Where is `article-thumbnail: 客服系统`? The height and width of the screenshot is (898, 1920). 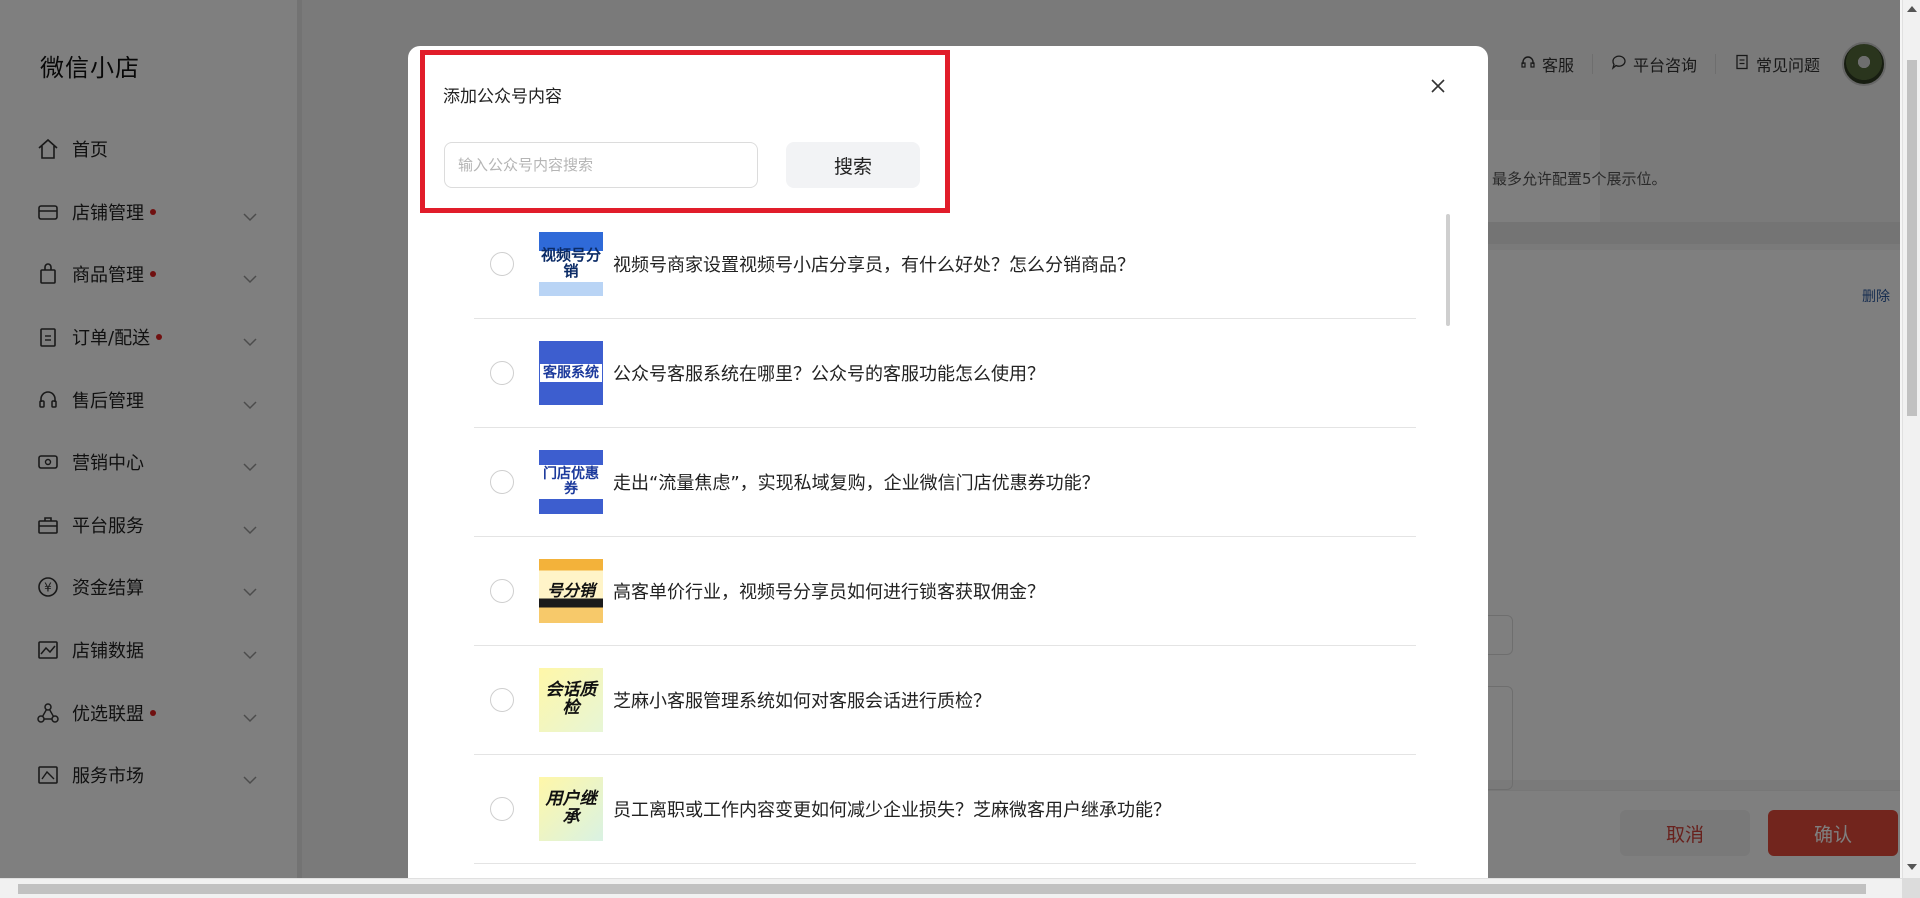 article-thumbnail: 客服系统 is located at coordinates (571, 373).